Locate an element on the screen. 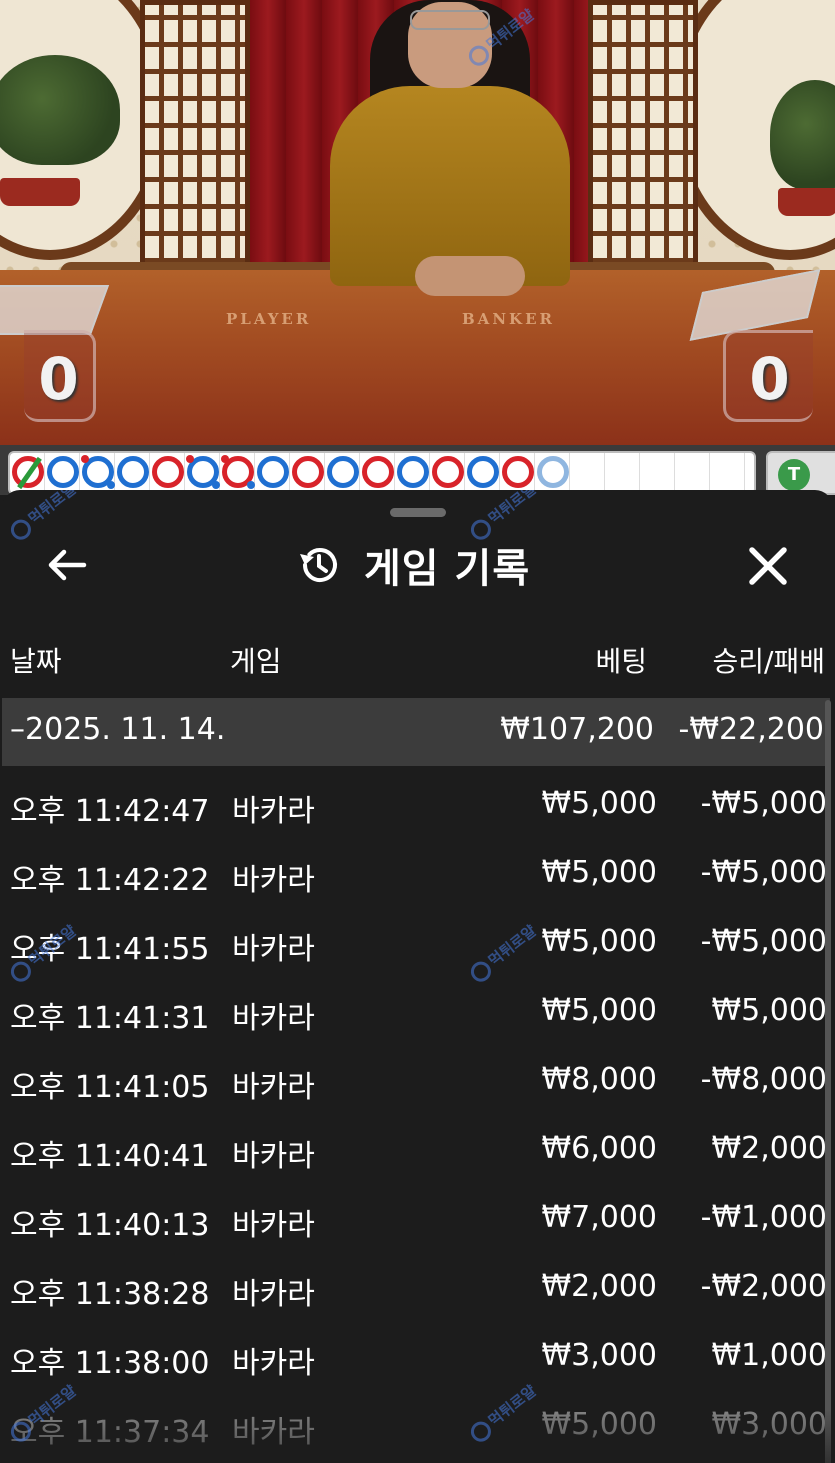 This screenshot has width=835, height=1463. pot-right is located at coordinates (806, 202).